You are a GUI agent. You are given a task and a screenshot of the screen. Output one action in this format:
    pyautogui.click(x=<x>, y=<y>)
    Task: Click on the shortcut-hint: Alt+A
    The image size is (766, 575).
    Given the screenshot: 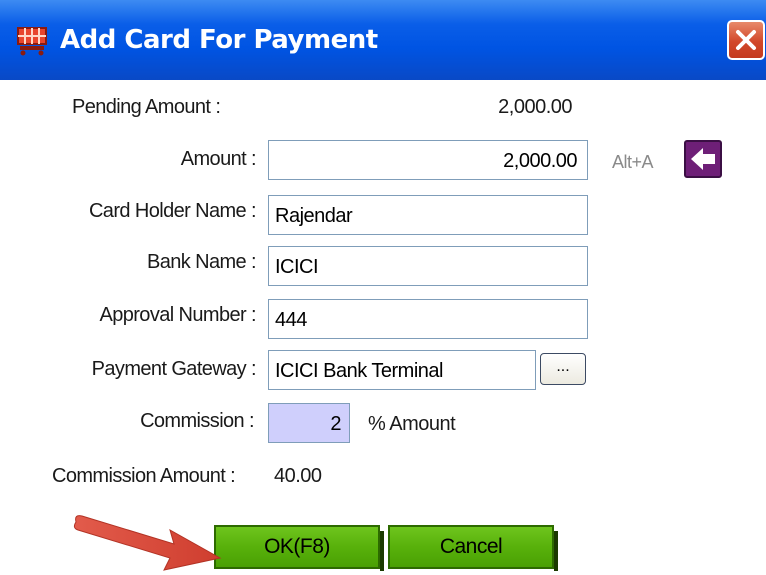 What is the action you would take?
    pyautogui.click(x=633, y=162)
    